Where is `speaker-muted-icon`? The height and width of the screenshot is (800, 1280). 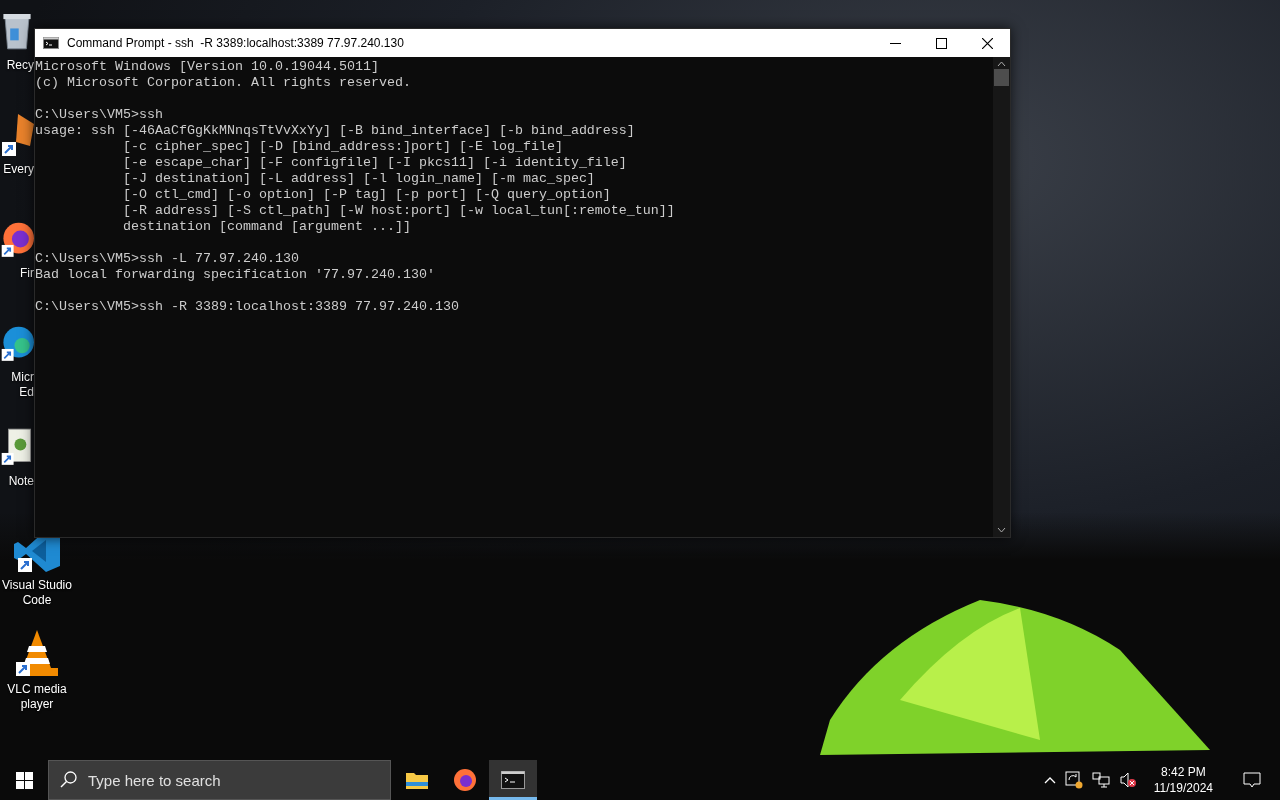
speaker-muted-icon is located at coordinates (1127, 780).